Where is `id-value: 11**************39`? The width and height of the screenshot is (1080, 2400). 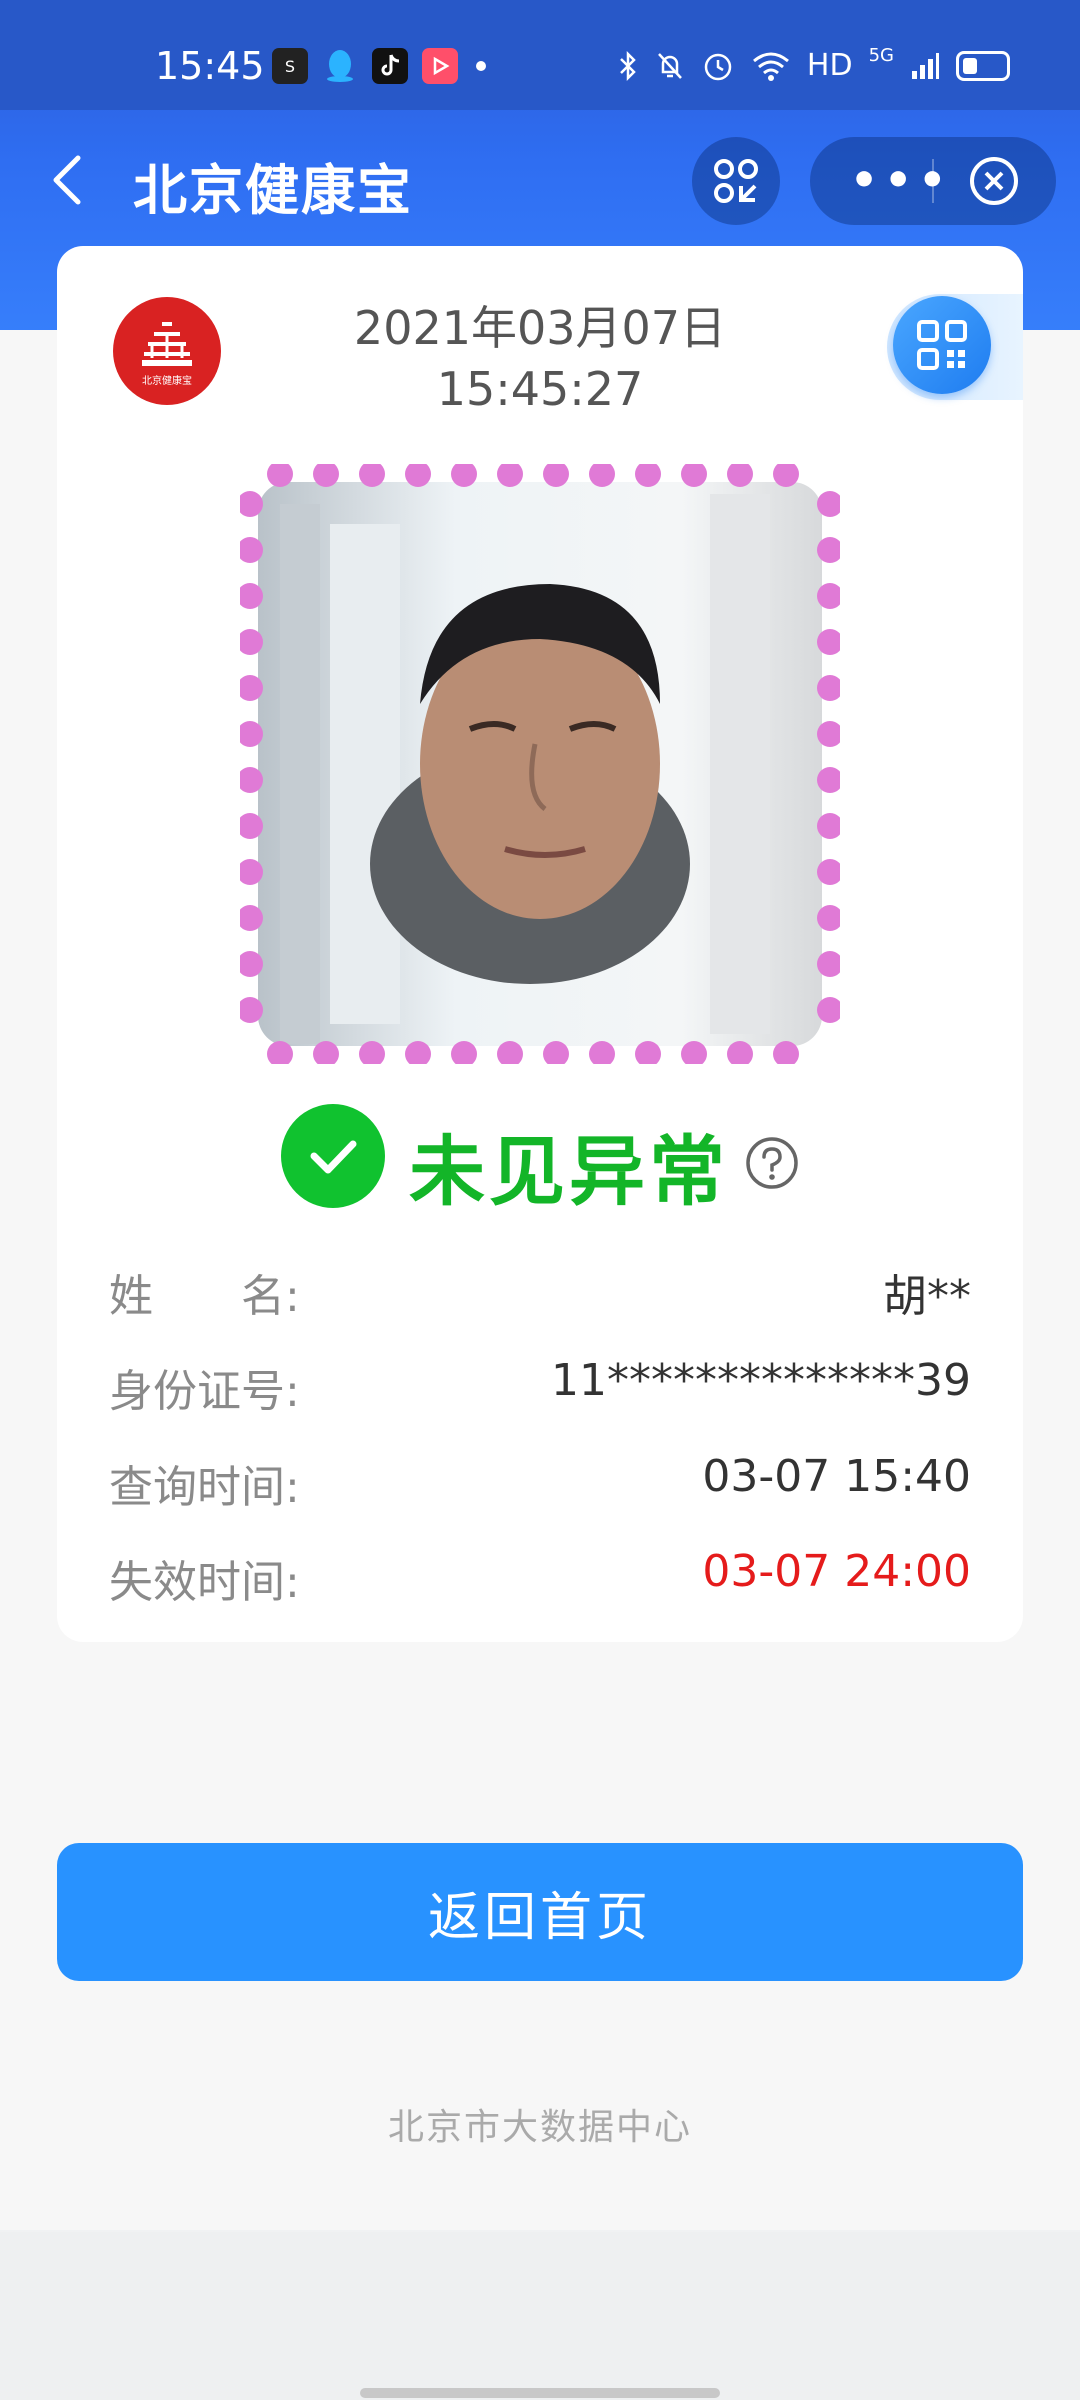 id-value: 11**************39 is located at coordinates (761, 1380).